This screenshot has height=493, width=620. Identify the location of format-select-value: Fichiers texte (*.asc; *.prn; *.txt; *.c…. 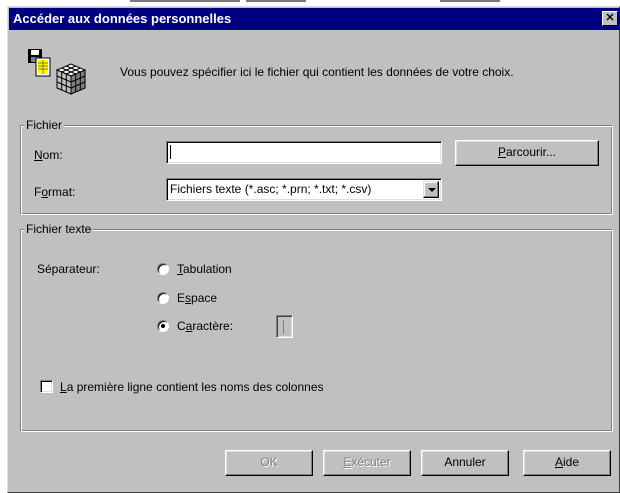
(271, 189).